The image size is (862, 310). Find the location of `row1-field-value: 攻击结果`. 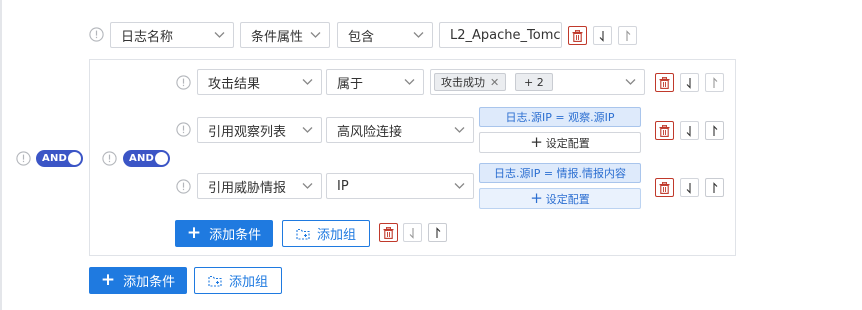

row1-field-value: 攻击结果 is located at coordinates (234, 84).